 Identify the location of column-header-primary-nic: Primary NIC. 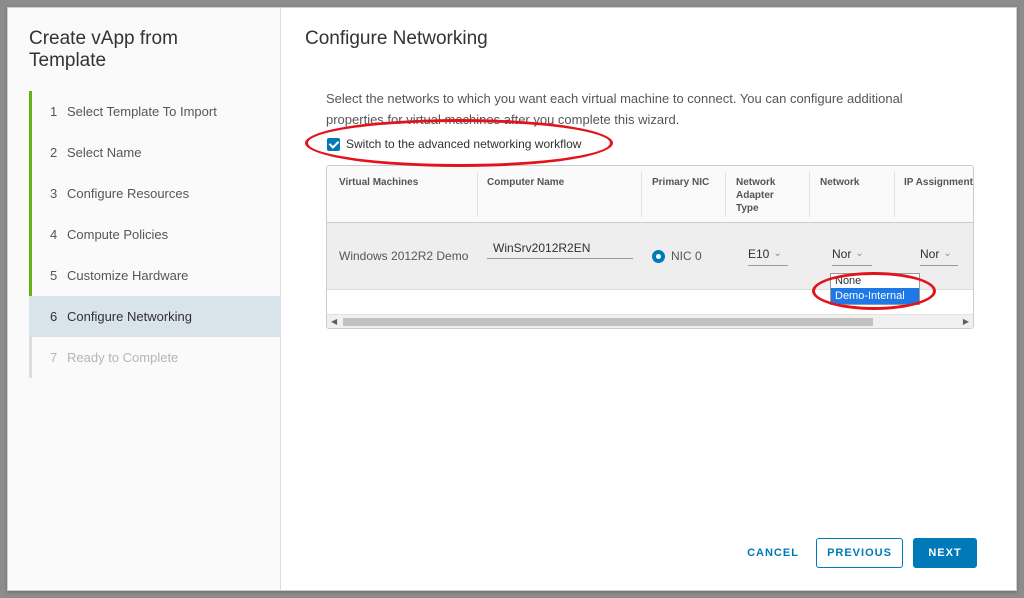
(687, 182).